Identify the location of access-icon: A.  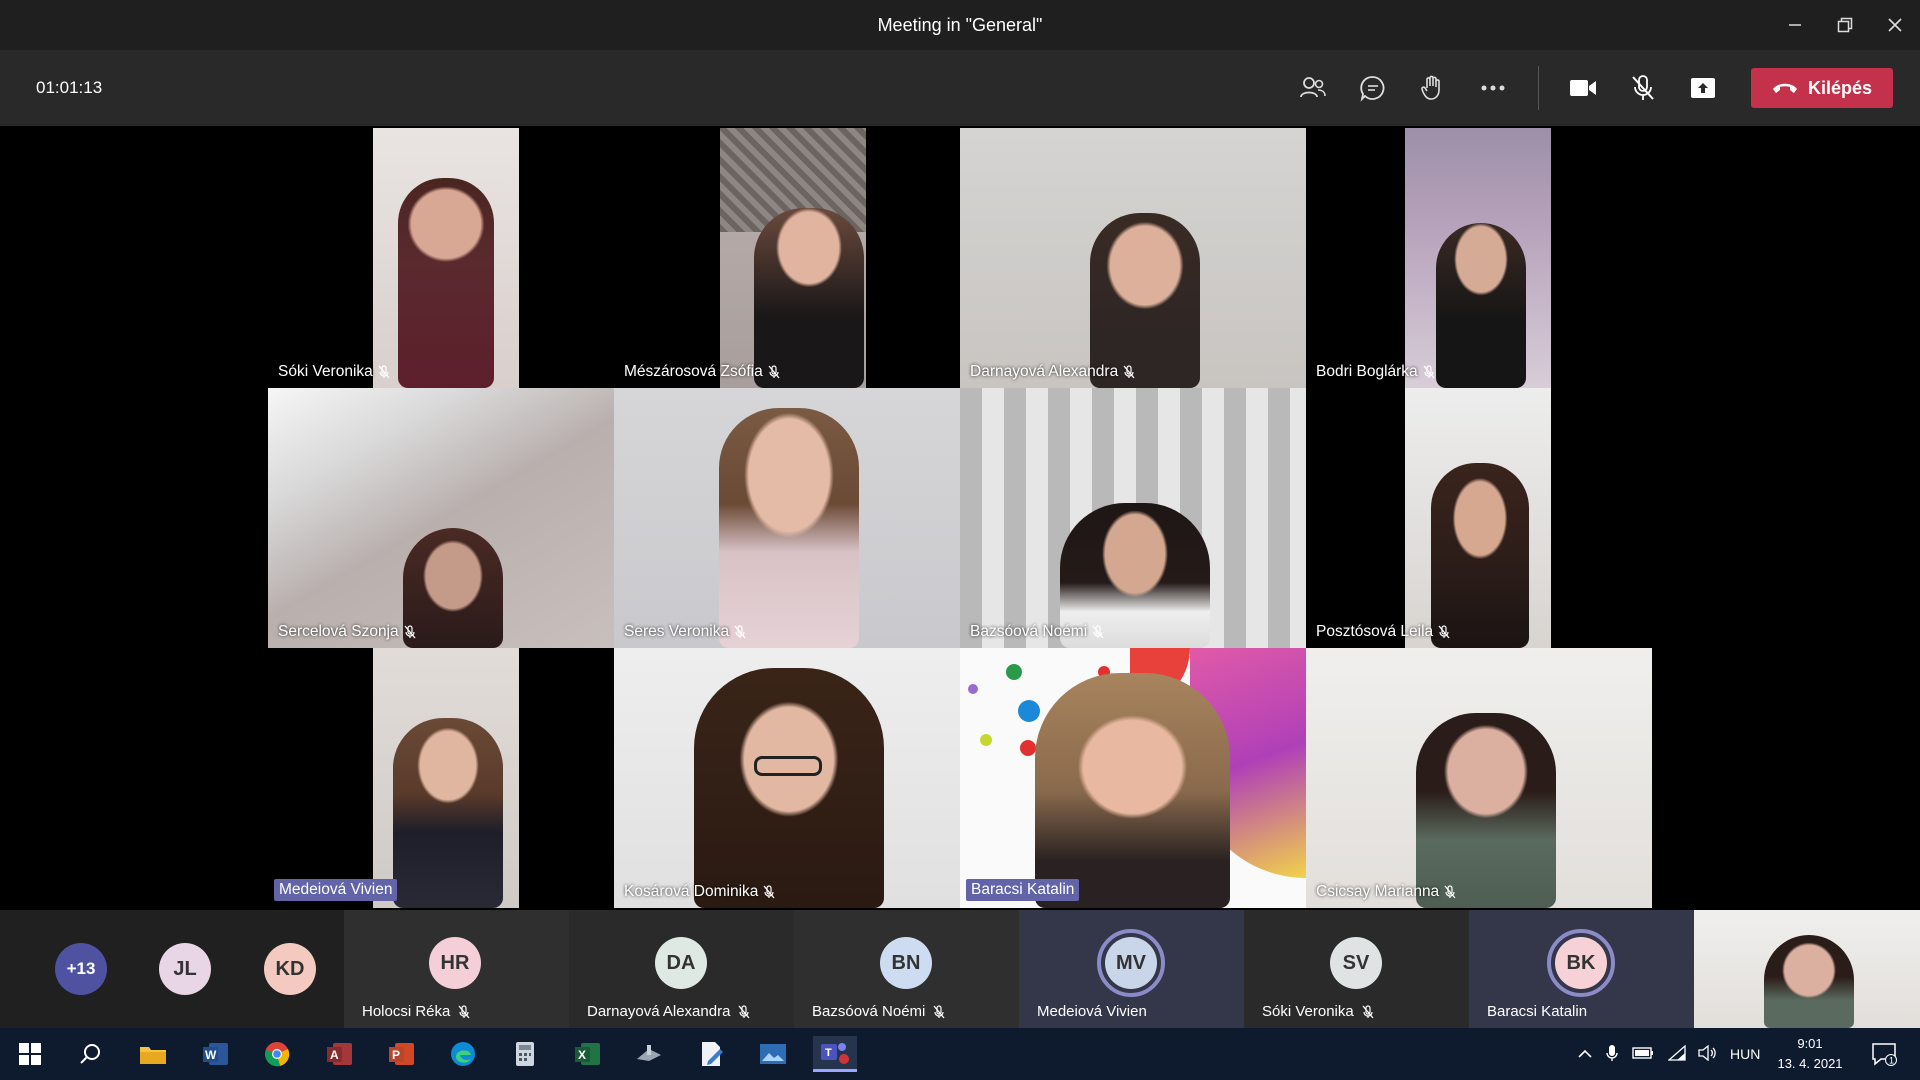
(339, 1054).